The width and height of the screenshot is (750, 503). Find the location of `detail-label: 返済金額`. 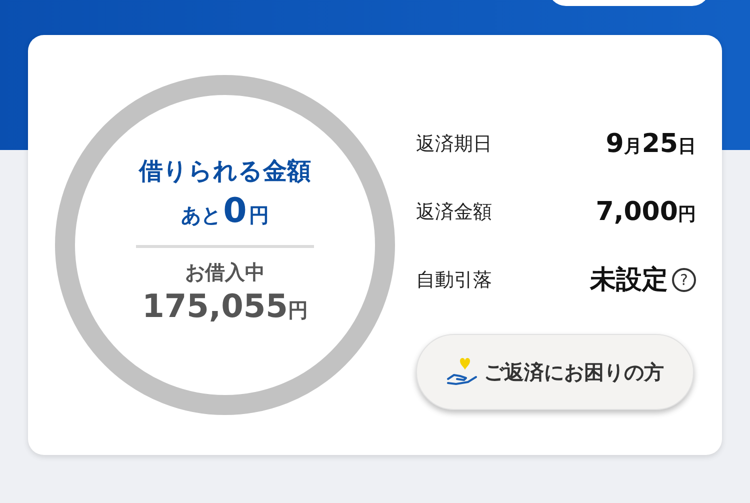

detail-label: 返済金額 is located at coordinates (454, 212).